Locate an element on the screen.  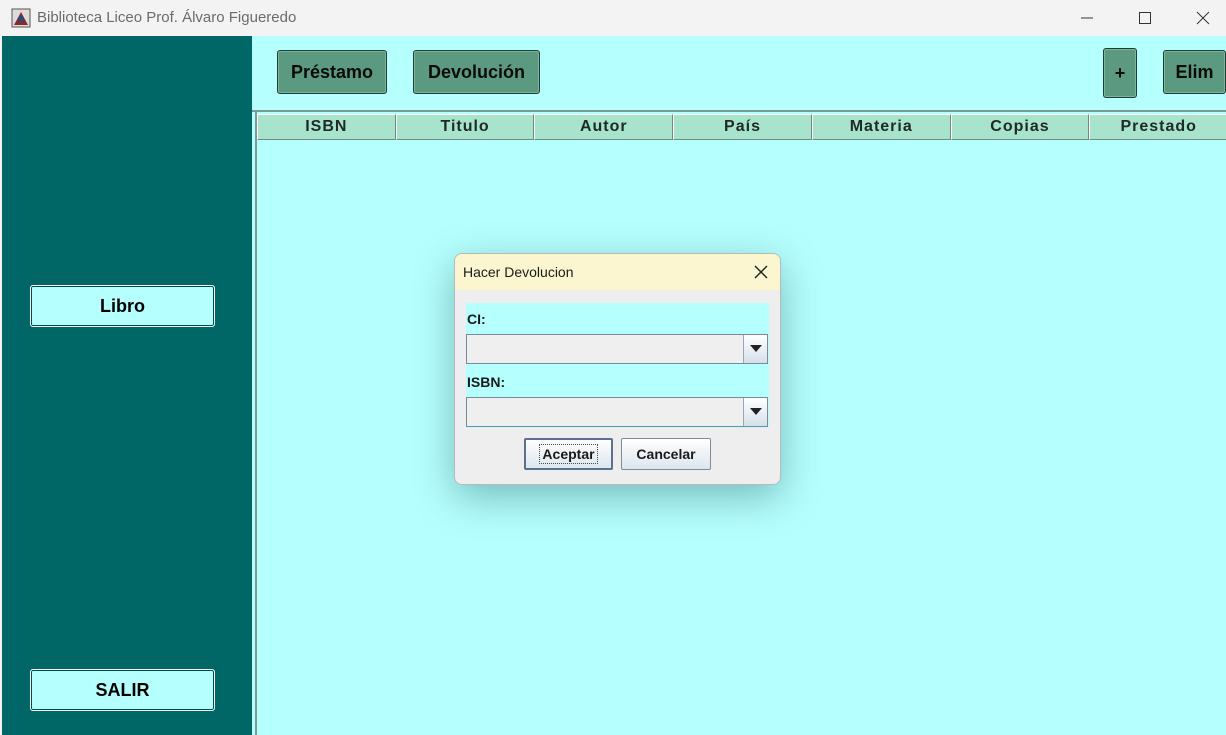
aceptar-button: Aceptar is located at coordinates (568, 454).